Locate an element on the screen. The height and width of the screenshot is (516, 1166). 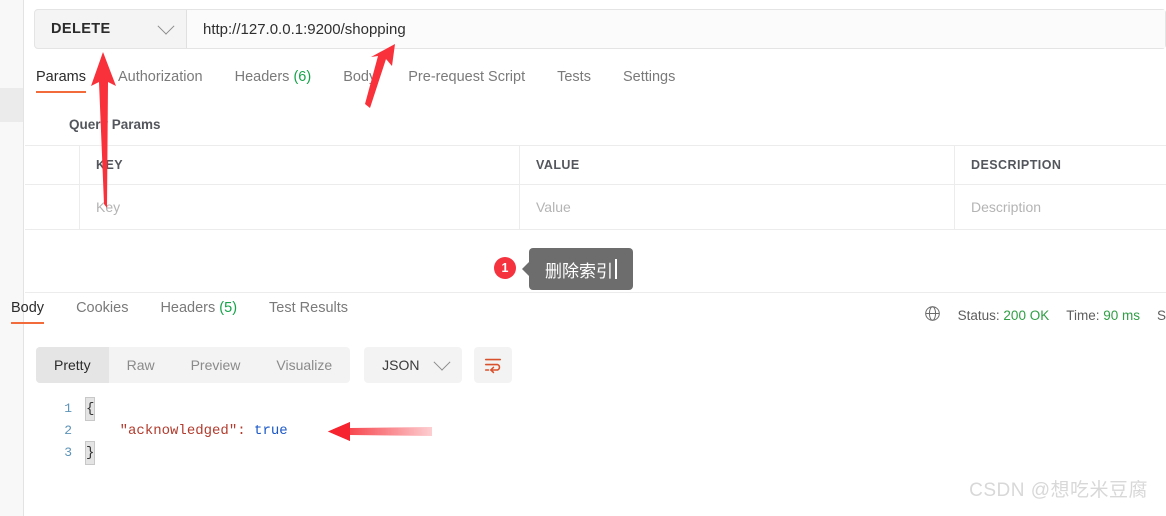
annotation-tooltip-text: 删除索引 is located at coordinates (579, 271).